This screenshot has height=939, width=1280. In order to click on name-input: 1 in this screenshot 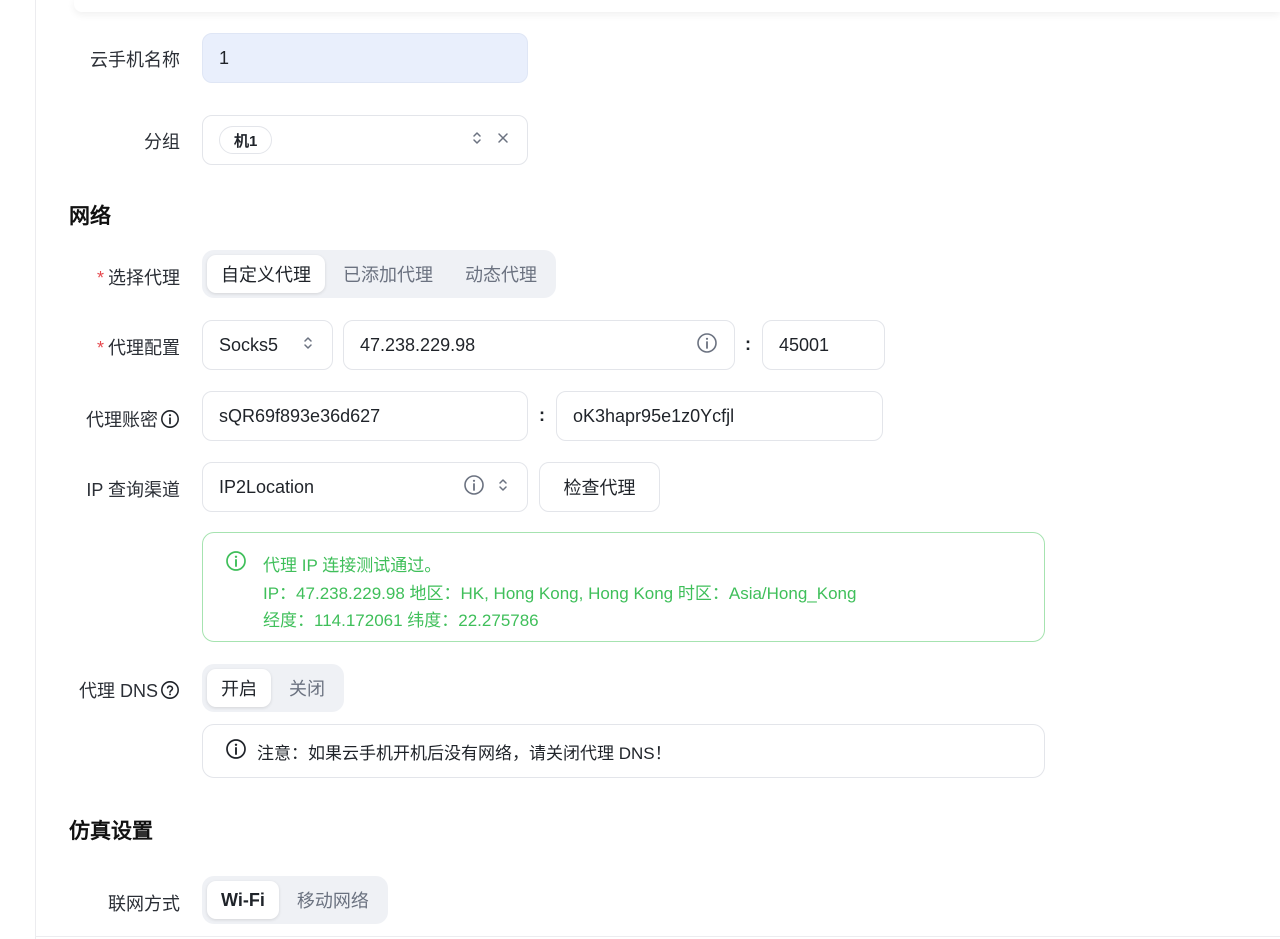, I will do `click(365, 58)`.